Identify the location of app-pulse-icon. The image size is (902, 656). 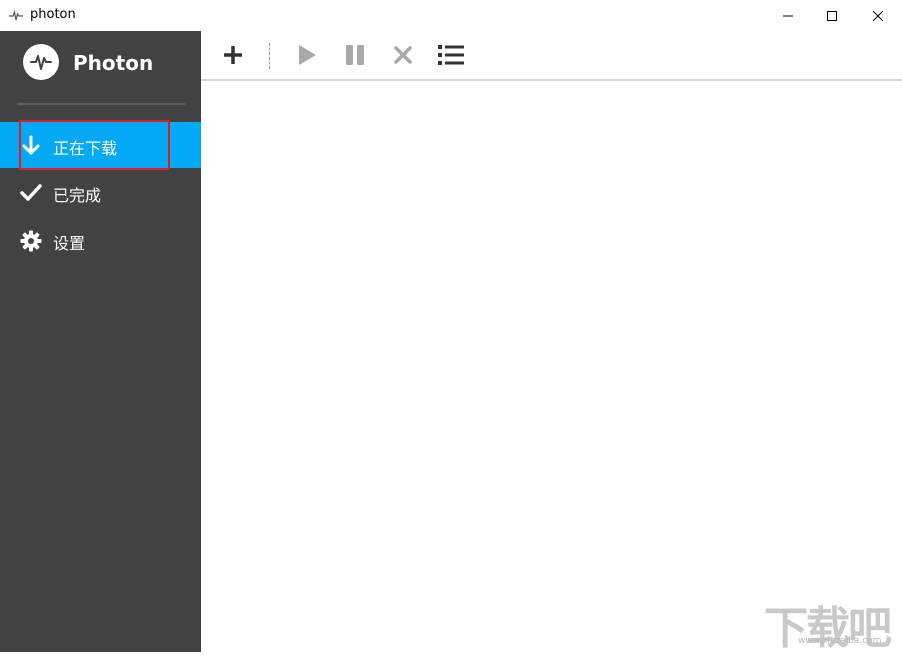
(16, 15).